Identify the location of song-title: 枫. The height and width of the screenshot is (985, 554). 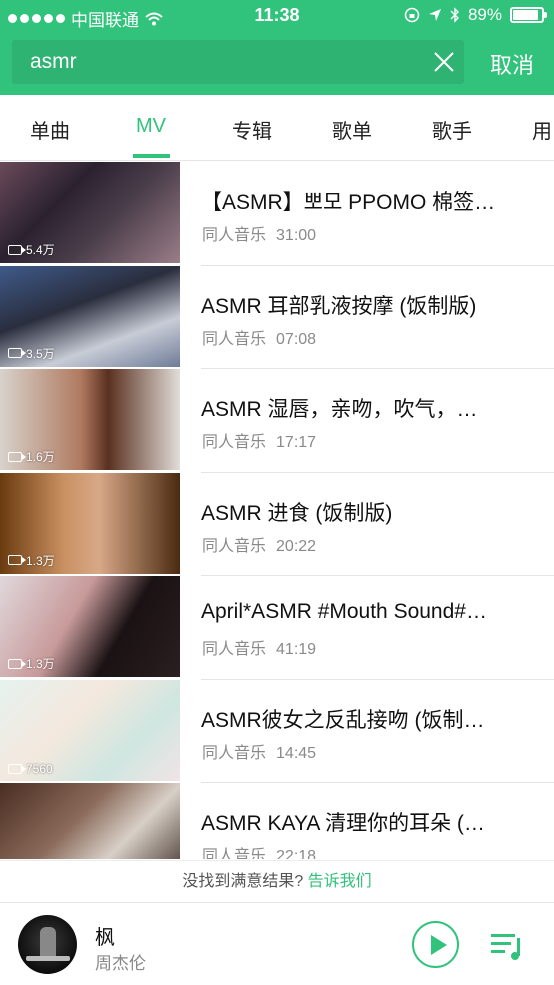
(105, 938).